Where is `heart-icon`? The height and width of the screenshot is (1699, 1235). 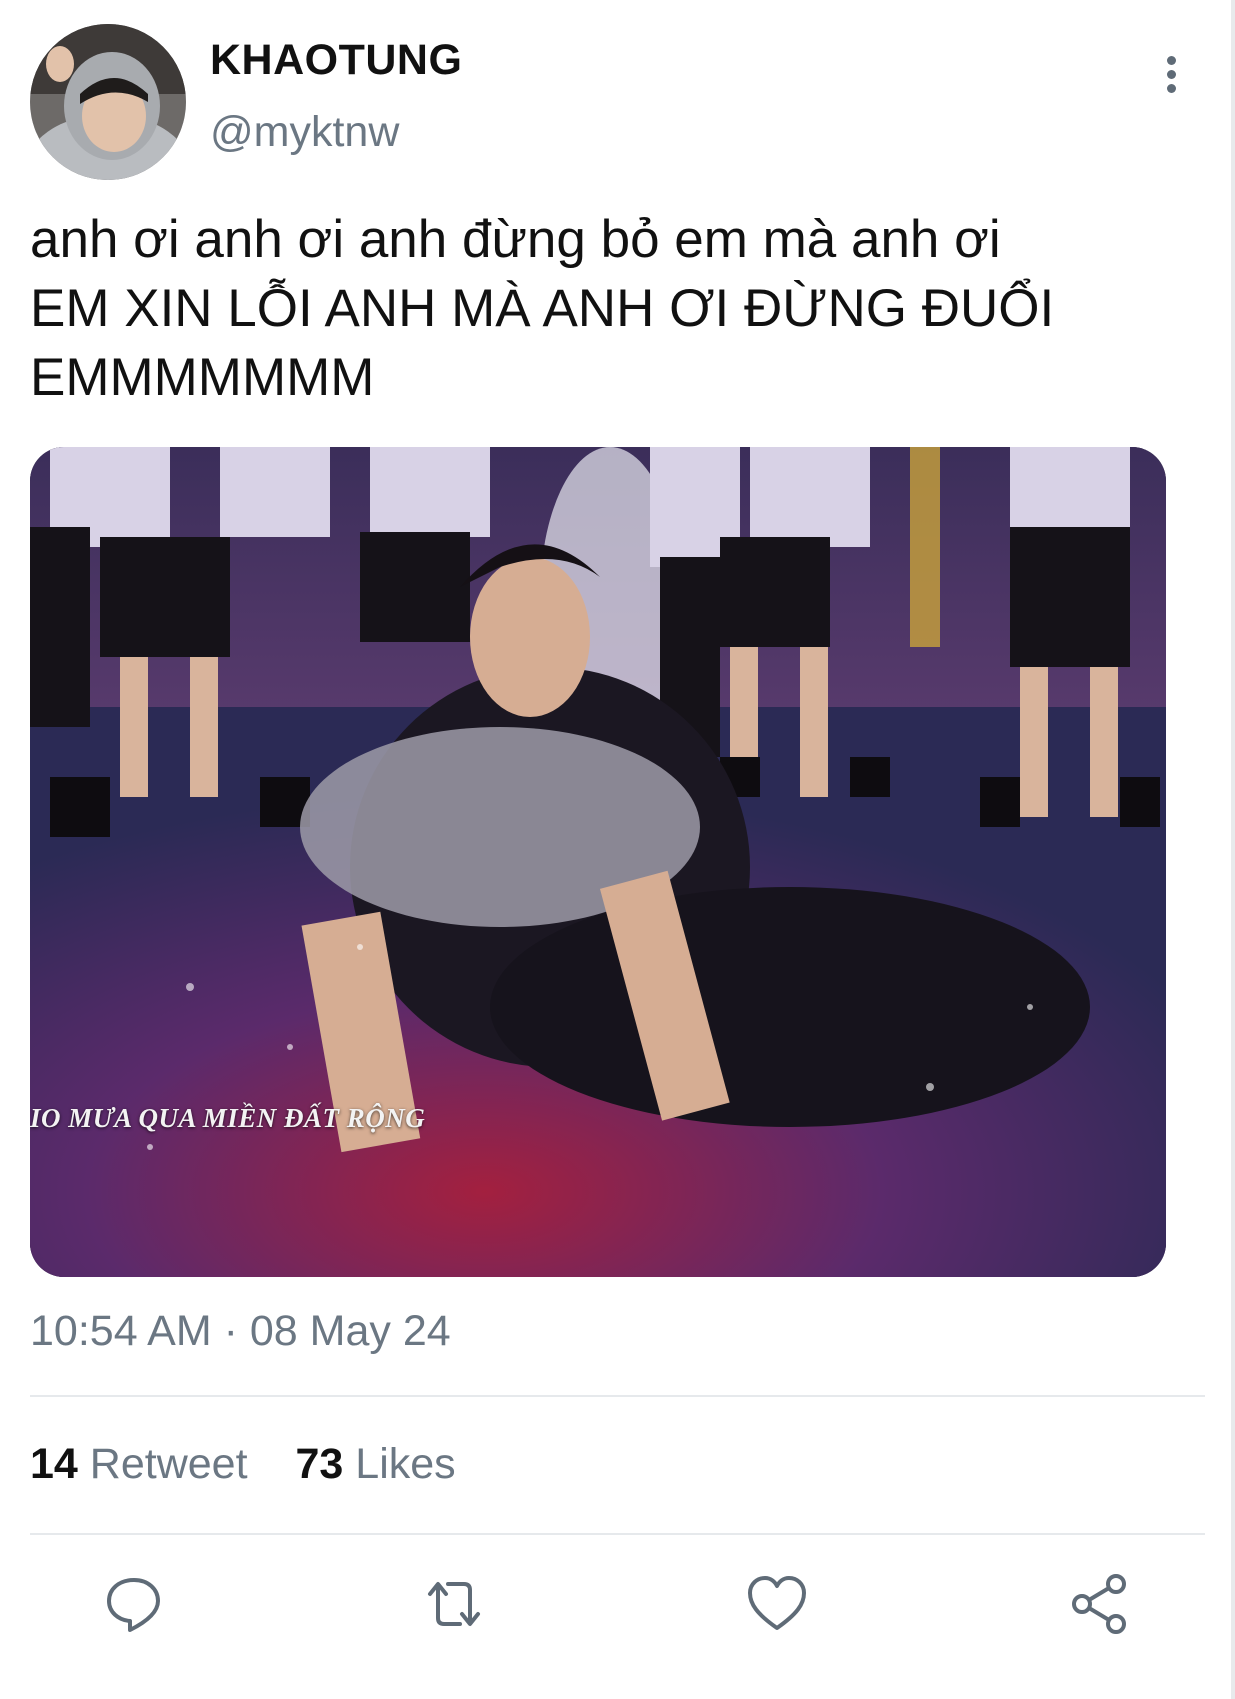
heart-icon is located at coordinates (777, 1603).